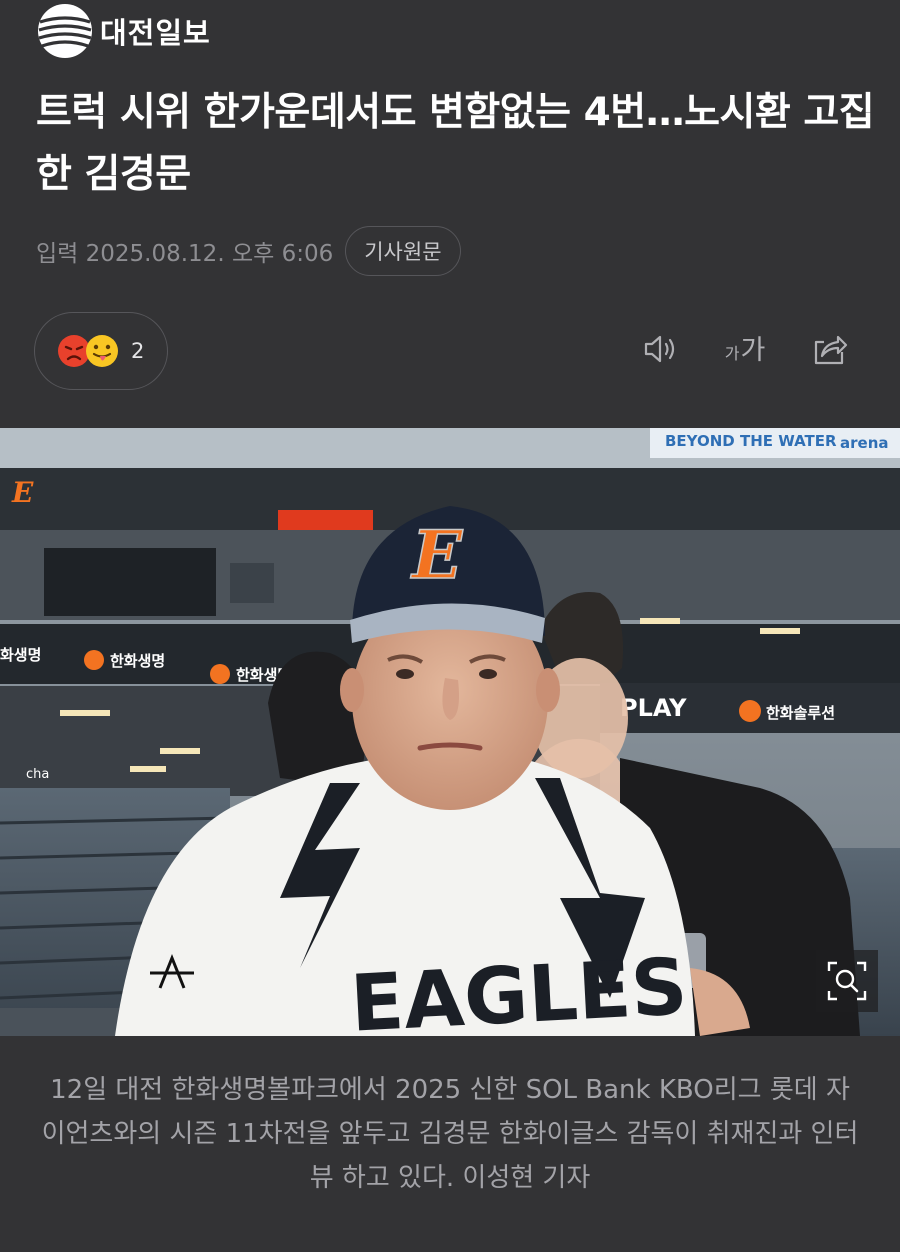 The image size is (900, 1252). I want to click on reaction-count: 2, so click(138, 351).